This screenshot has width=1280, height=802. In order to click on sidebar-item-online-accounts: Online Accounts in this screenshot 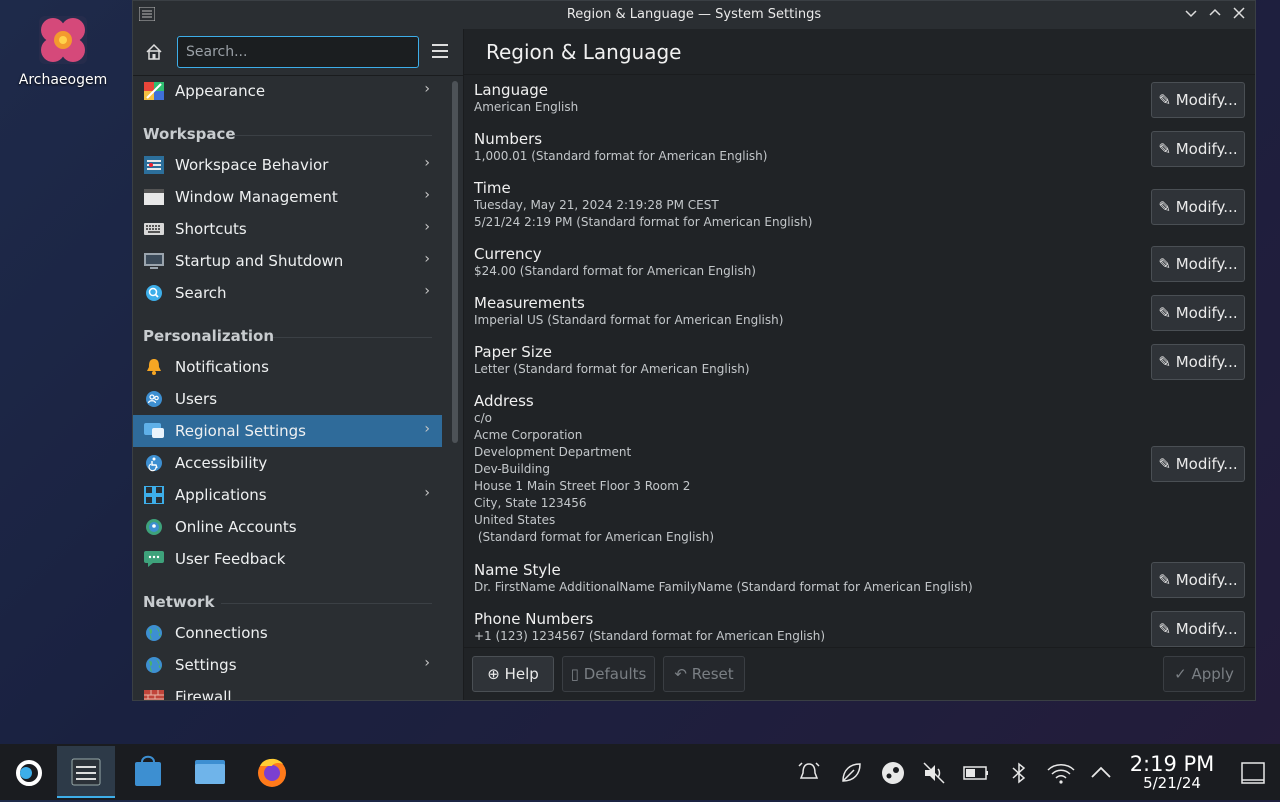, I will do `click(287, 527)`.